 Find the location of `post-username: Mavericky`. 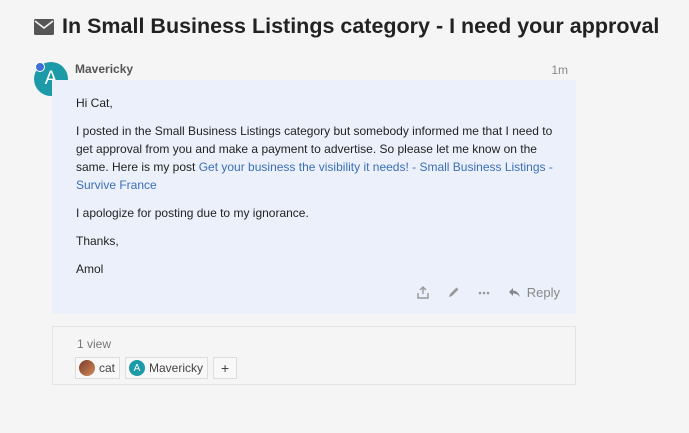

post-username: Mavericky is located at coordinates (104, 69).